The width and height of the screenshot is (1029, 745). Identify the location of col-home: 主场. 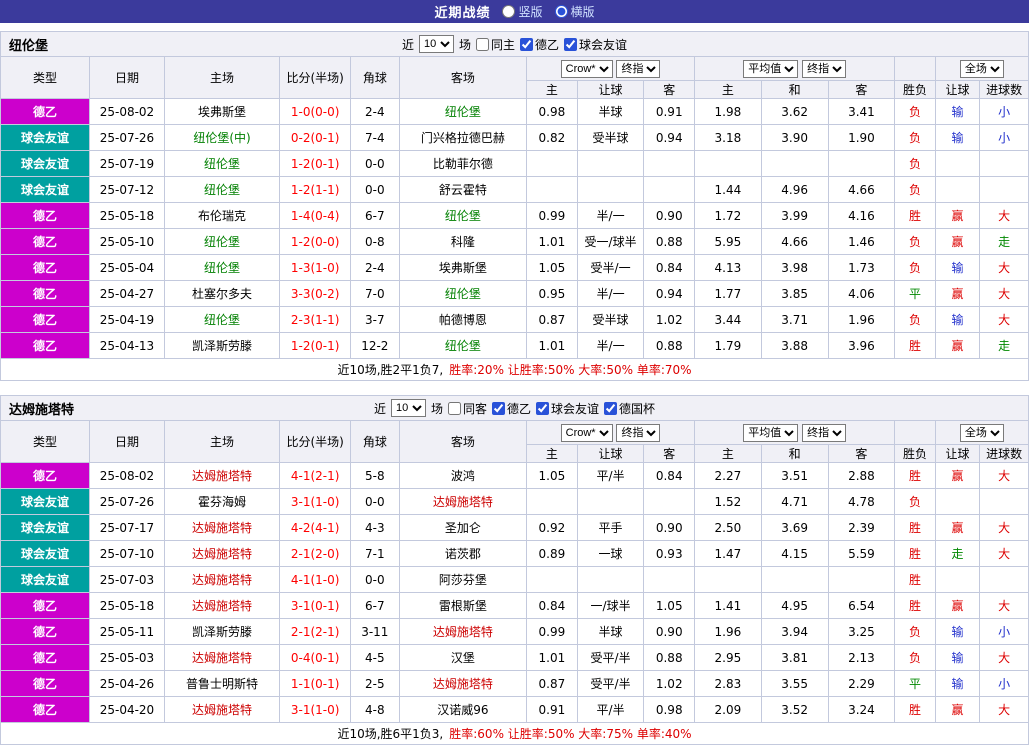
(222, 77).